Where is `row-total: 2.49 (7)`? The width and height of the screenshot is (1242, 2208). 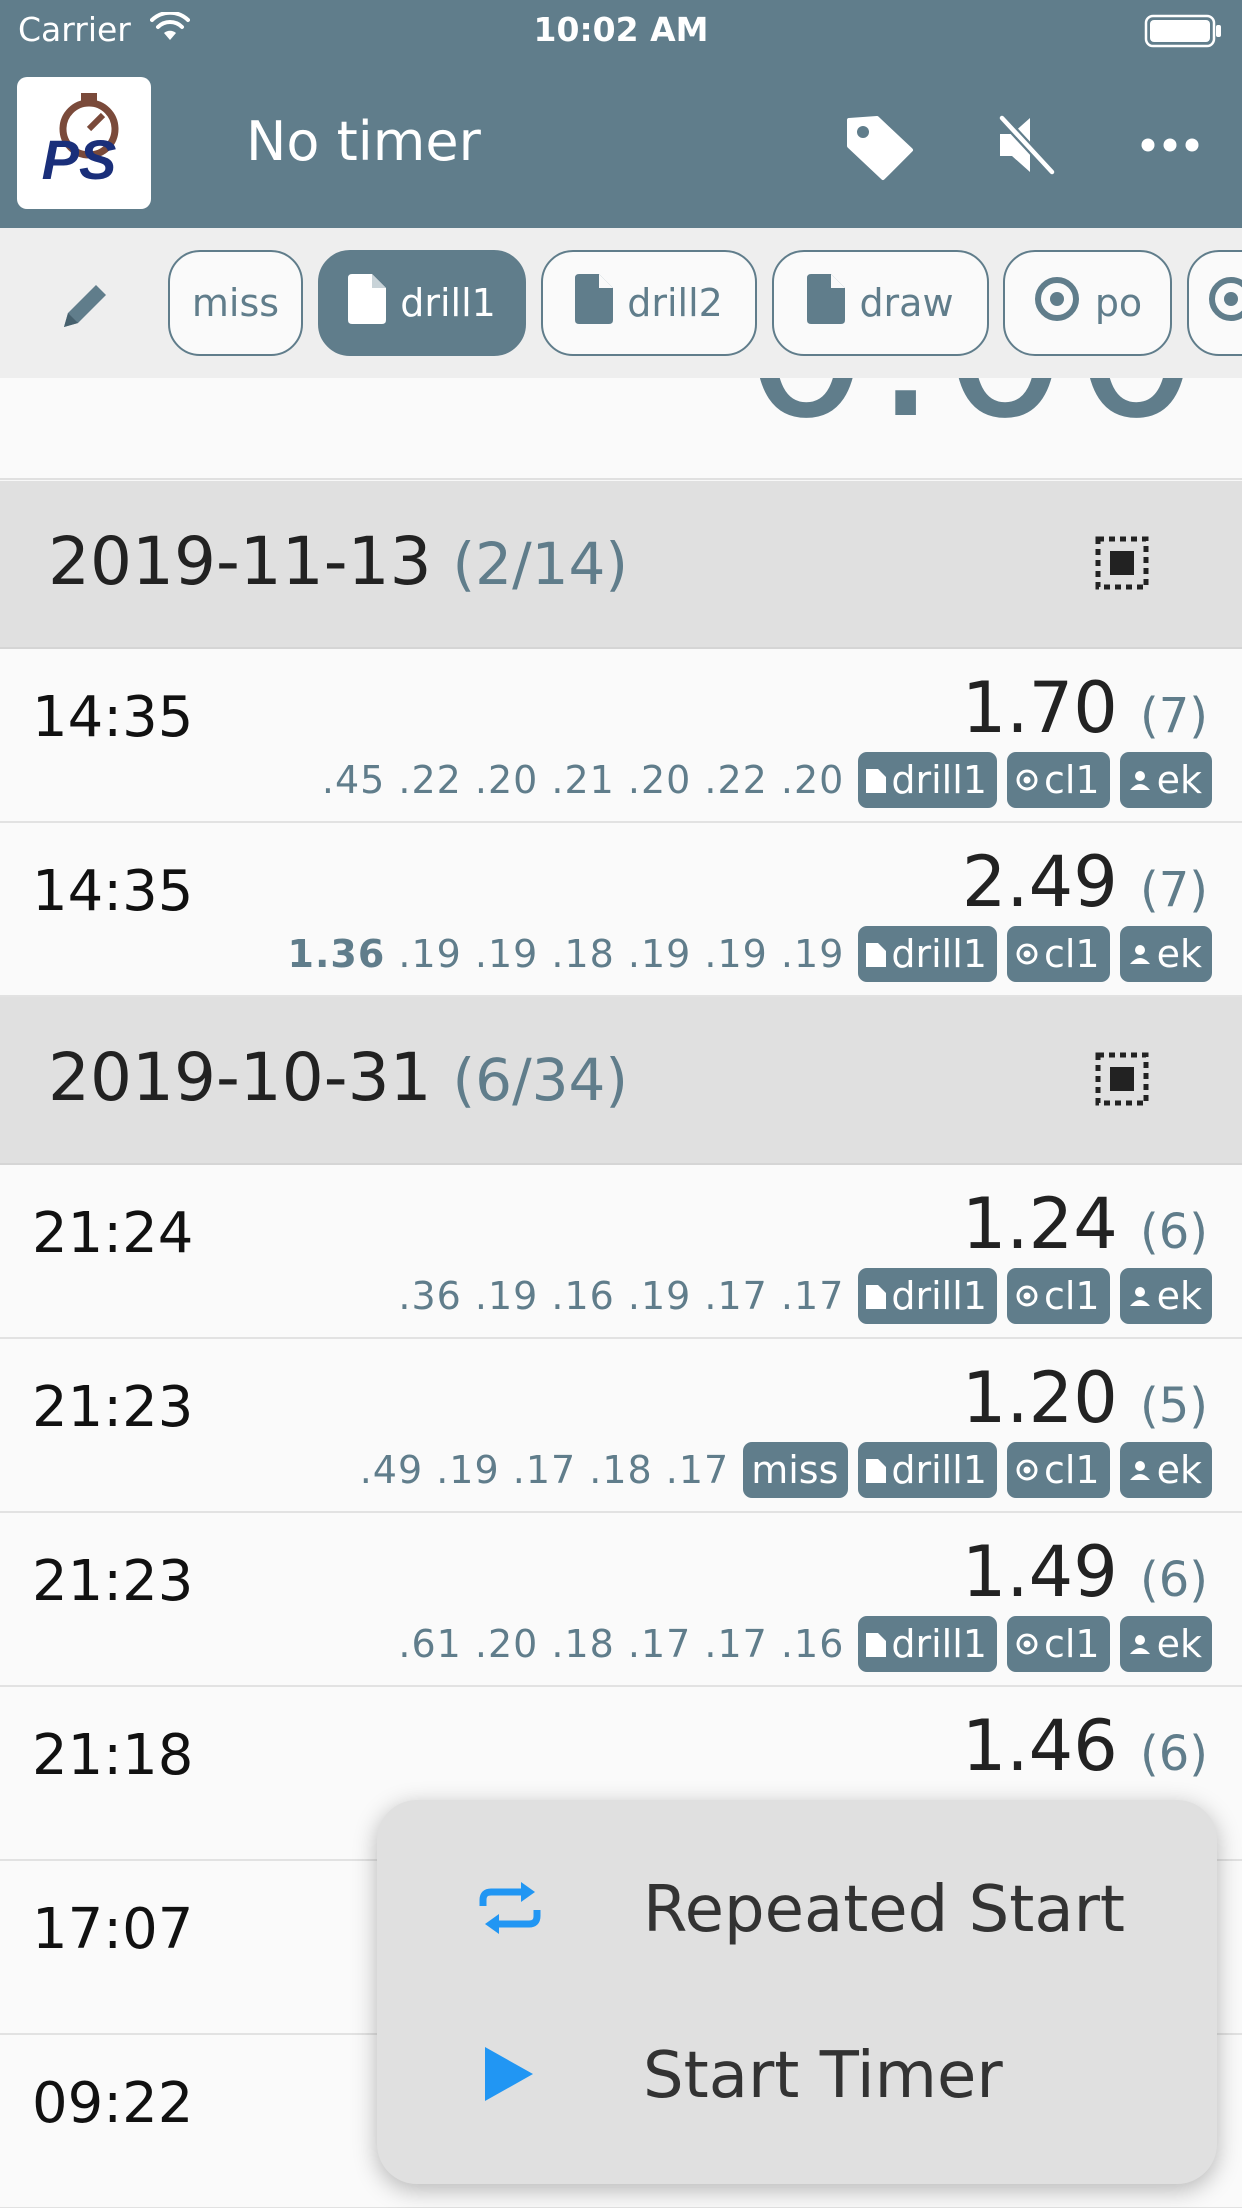 row-total: 2.49 (7) is located at coordinates (1084, 882).